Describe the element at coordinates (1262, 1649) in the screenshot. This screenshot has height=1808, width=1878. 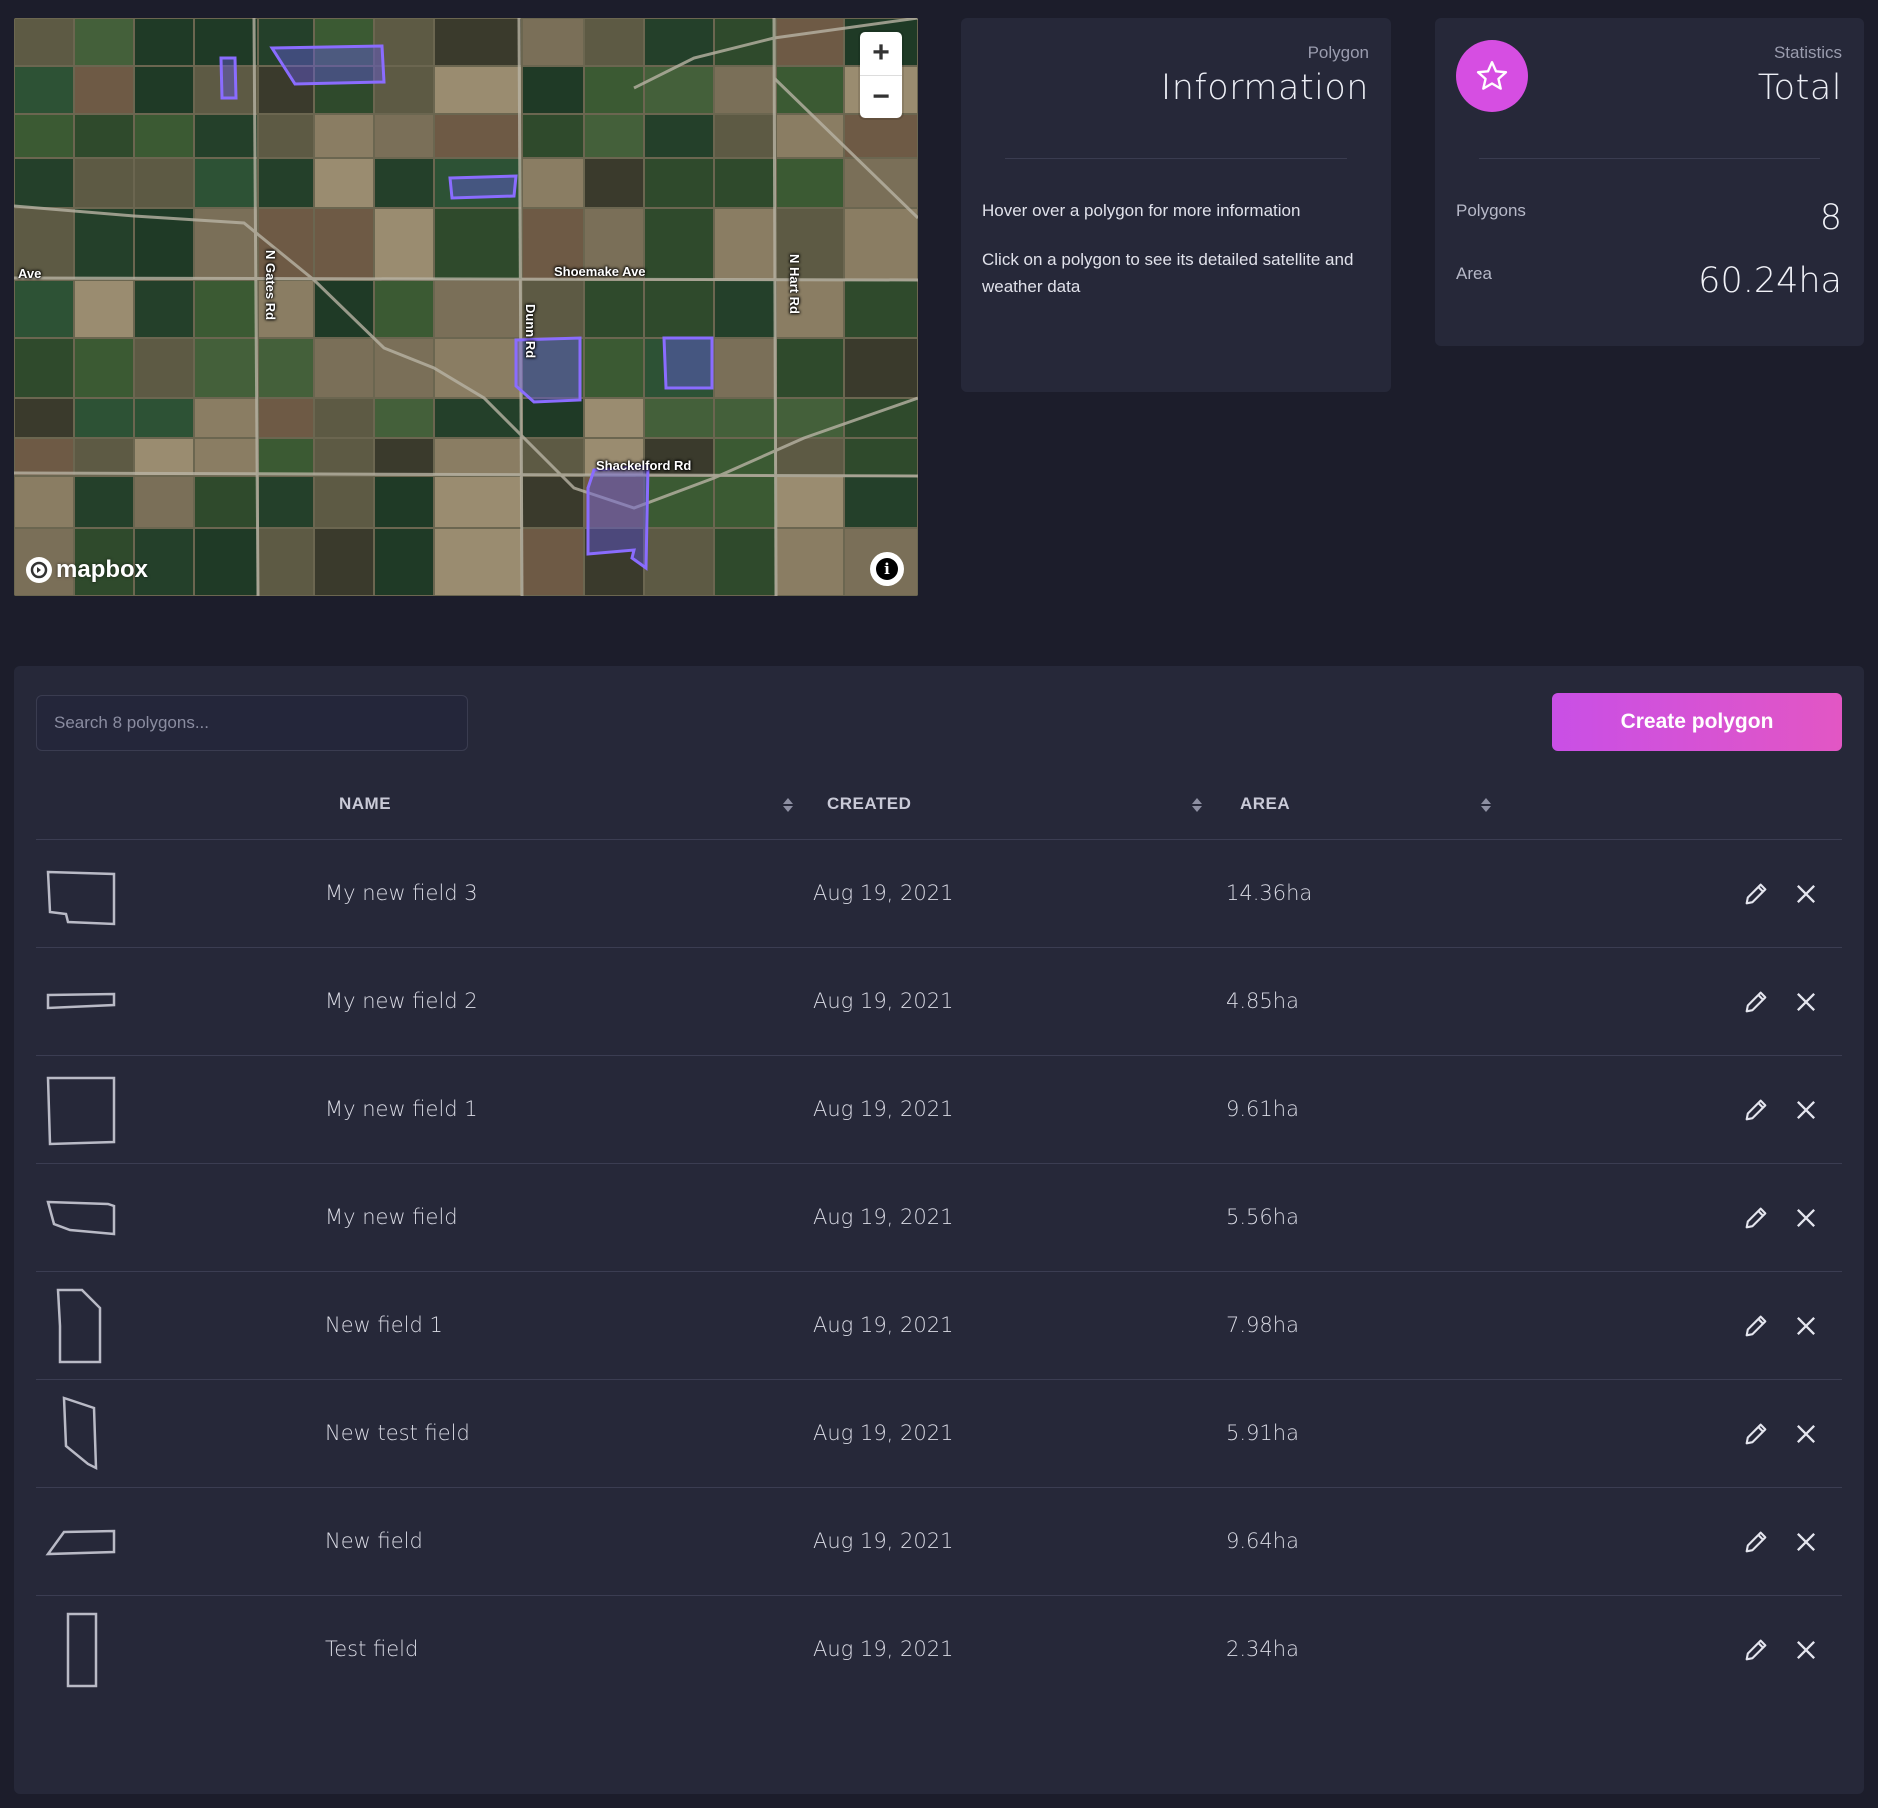
I see `polygon-area: 2.34ha` at that location.